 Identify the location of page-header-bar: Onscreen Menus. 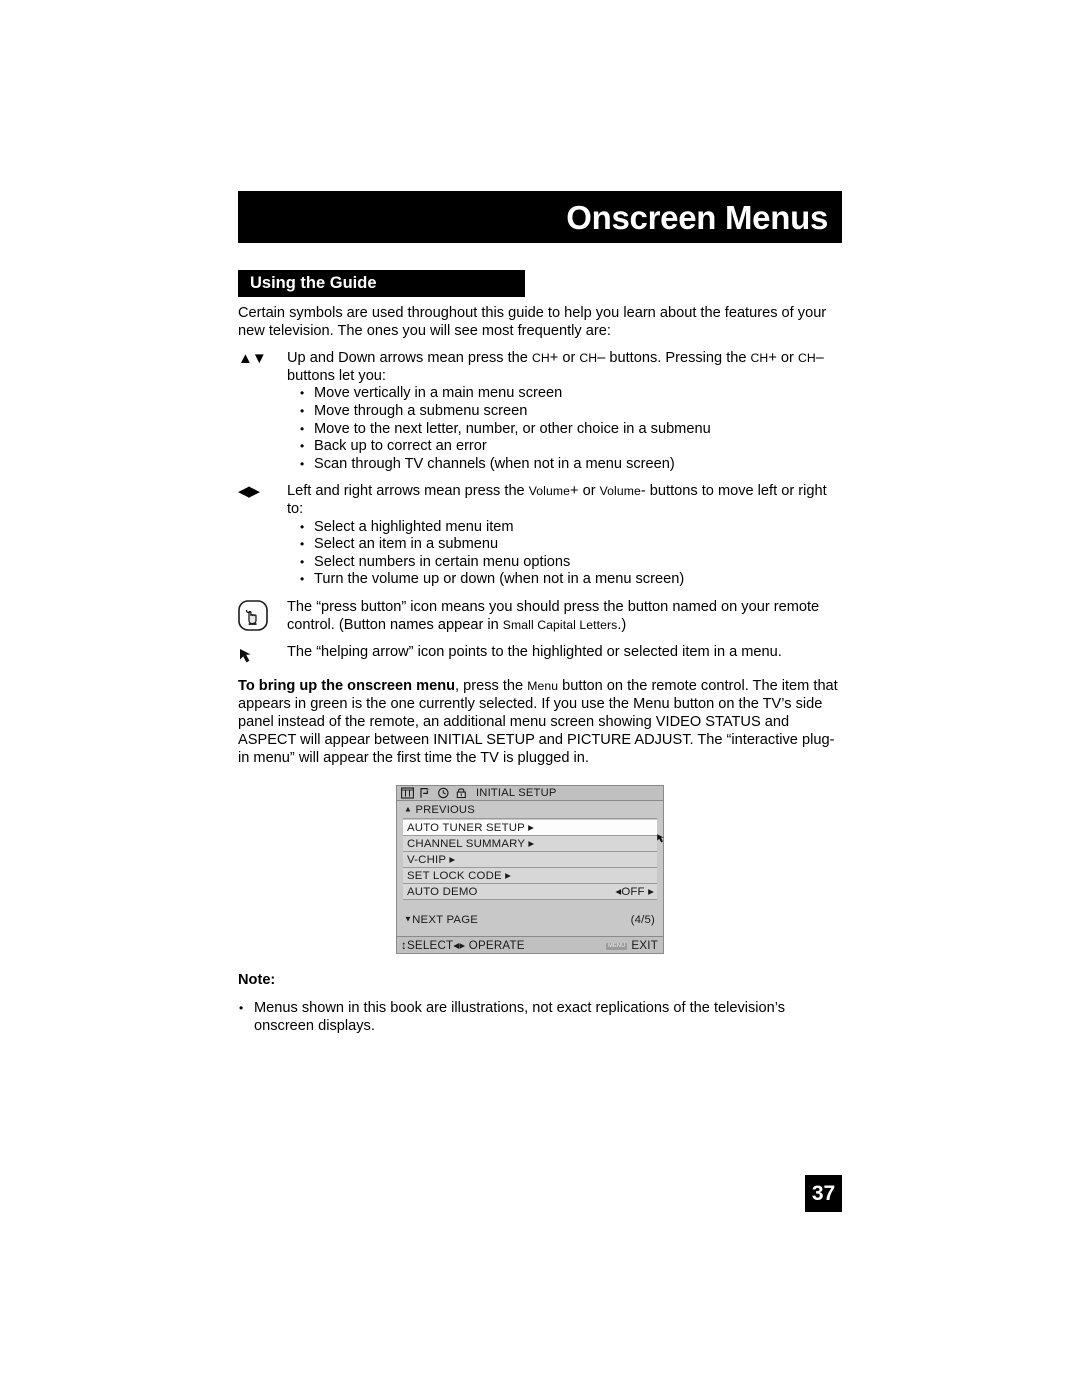
(540, 217).